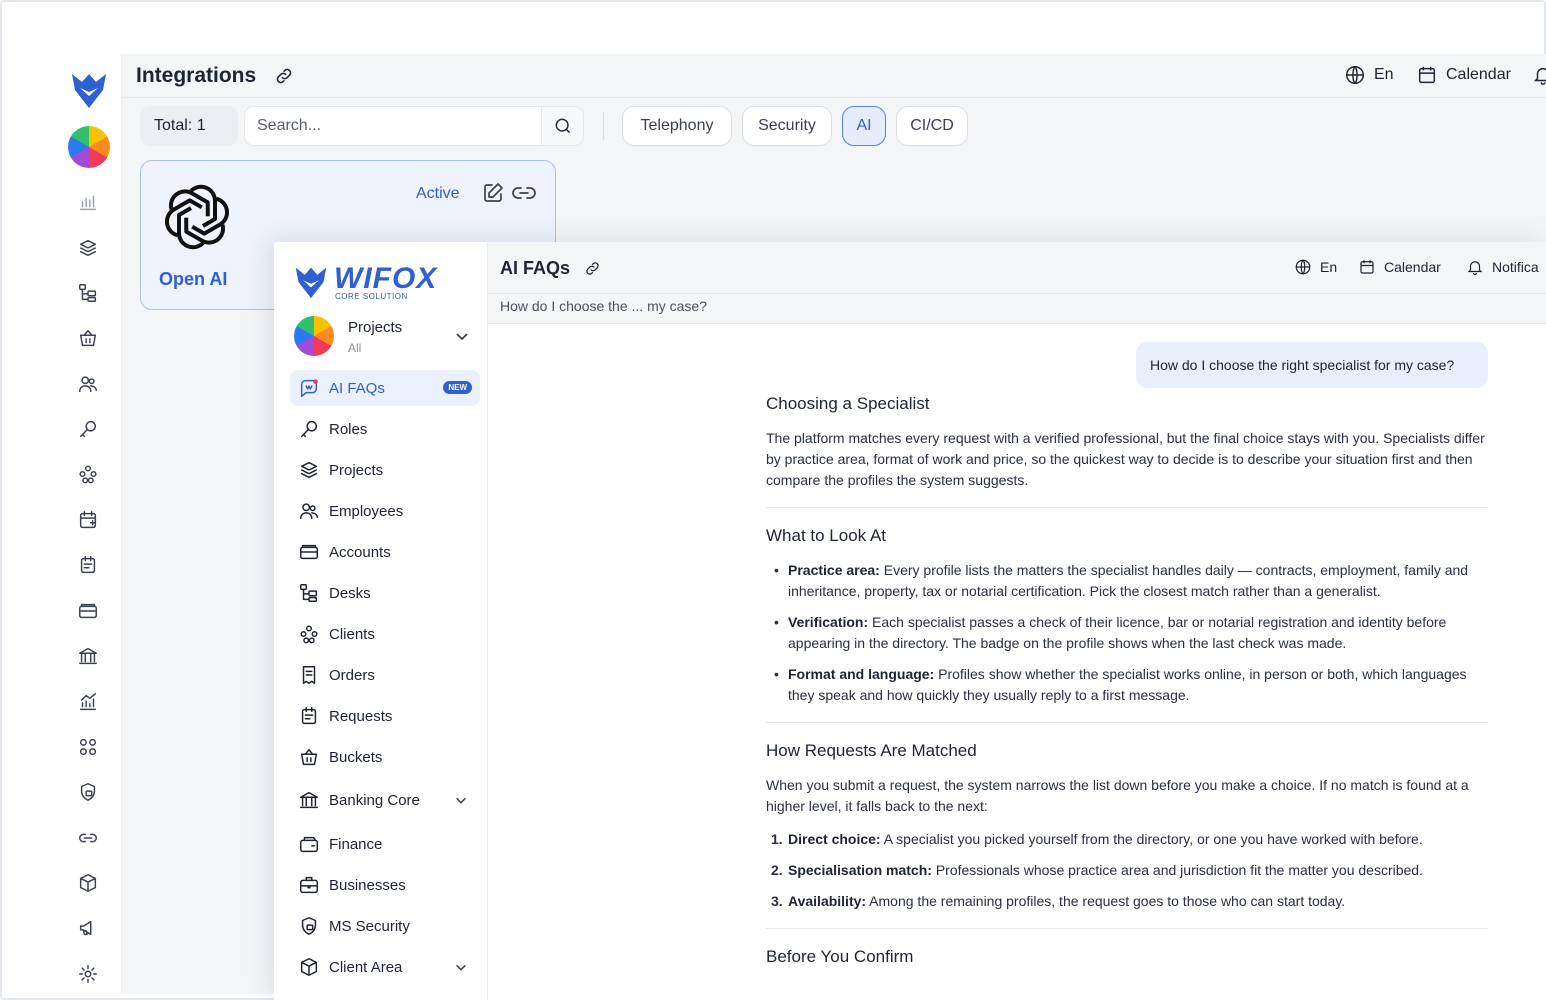 Image resolution: width=1546 pixels, height=1000 pixels. I want to click on sidebar-item-employees: Employees, so click(385, 511).